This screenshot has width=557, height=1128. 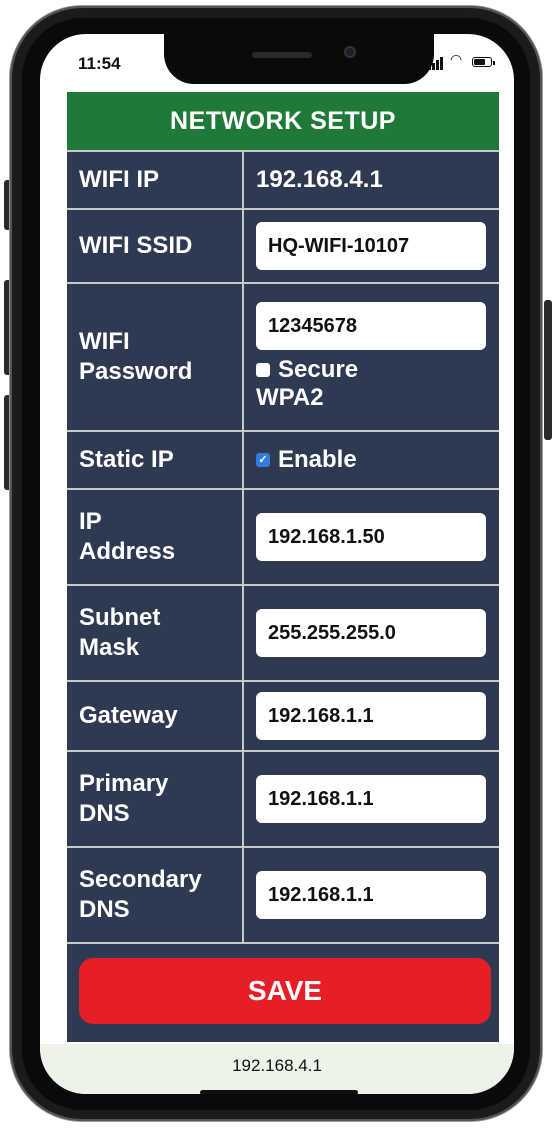 What do you see at coordinates (263, 370) in the screenshot?
I see `secure-wpa2-checkbox` at bounding box center [263, 370].